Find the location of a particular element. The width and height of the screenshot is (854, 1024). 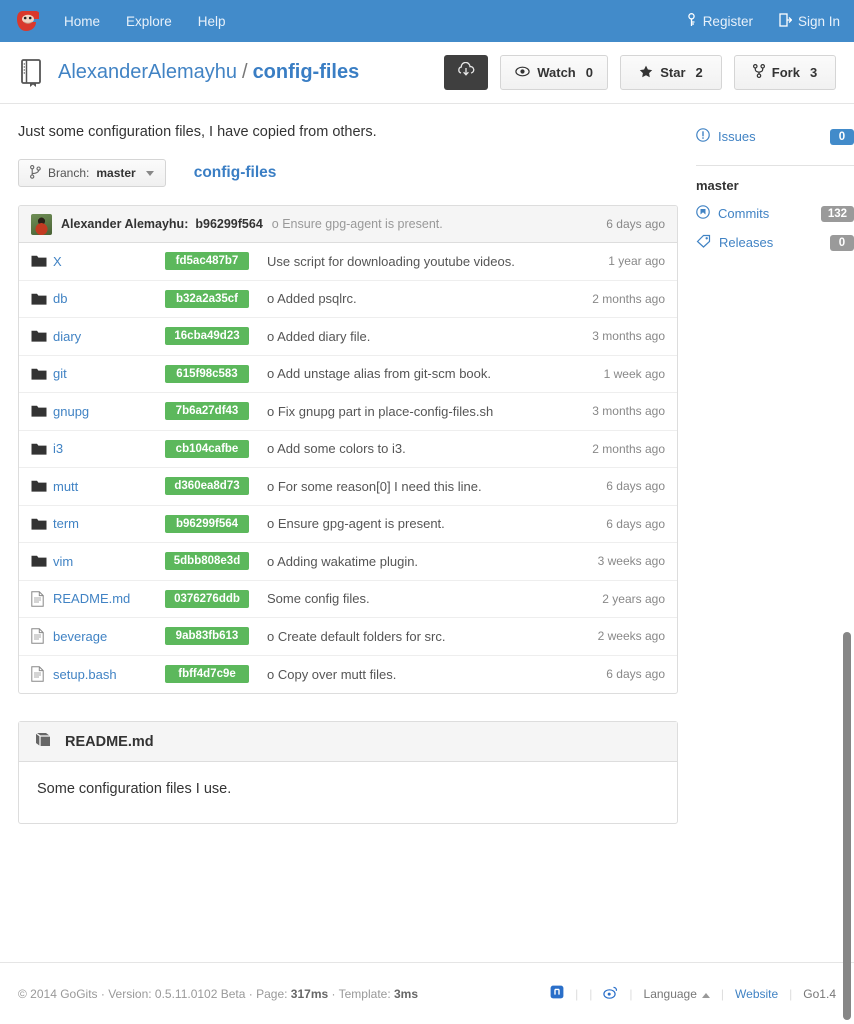

register-link: Register is located at coordinates (719, 21).